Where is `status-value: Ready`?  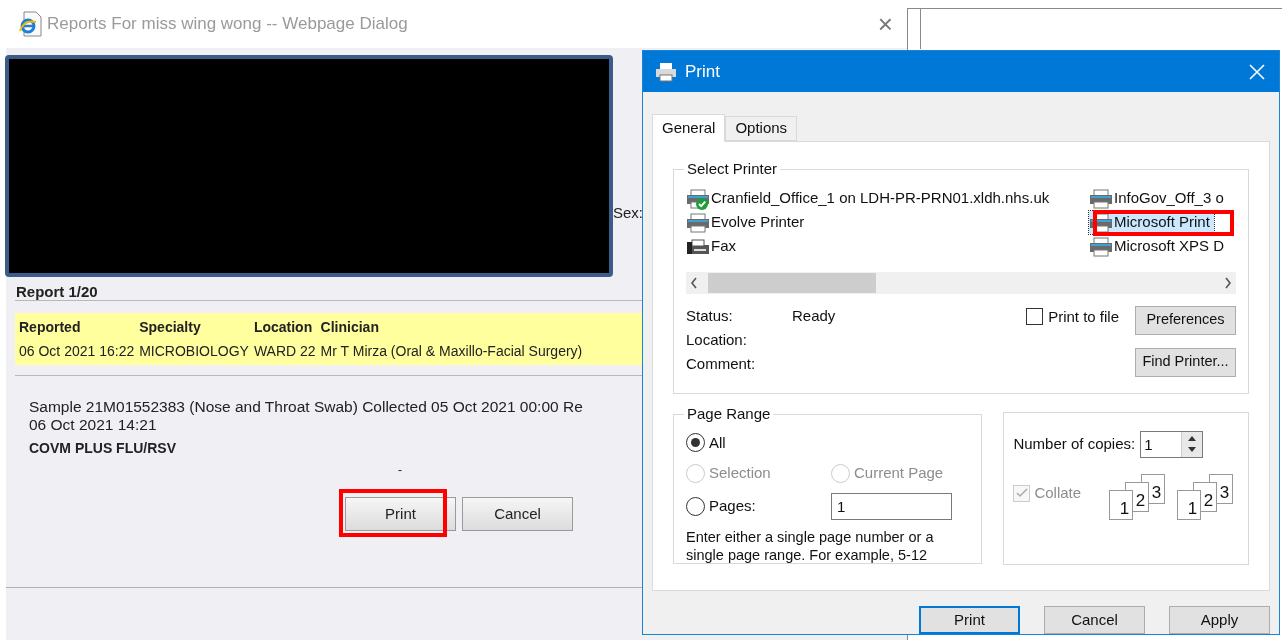
status-value: Ready is located at coordinates (814, 315).